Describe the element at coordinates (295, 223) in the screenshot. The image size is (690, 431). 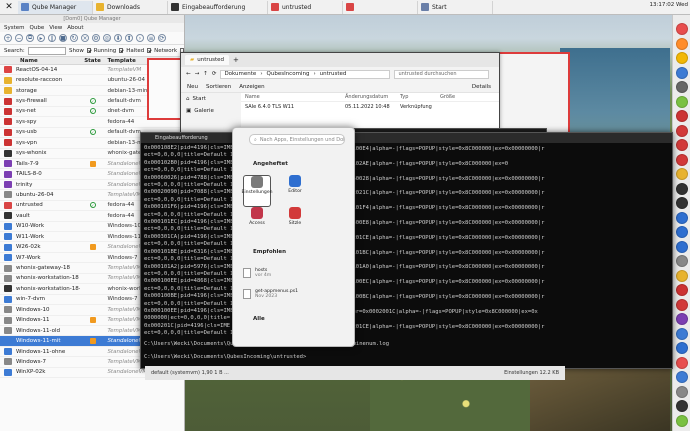
I see `pinned-app-sitzle: Sitzle` at that location.